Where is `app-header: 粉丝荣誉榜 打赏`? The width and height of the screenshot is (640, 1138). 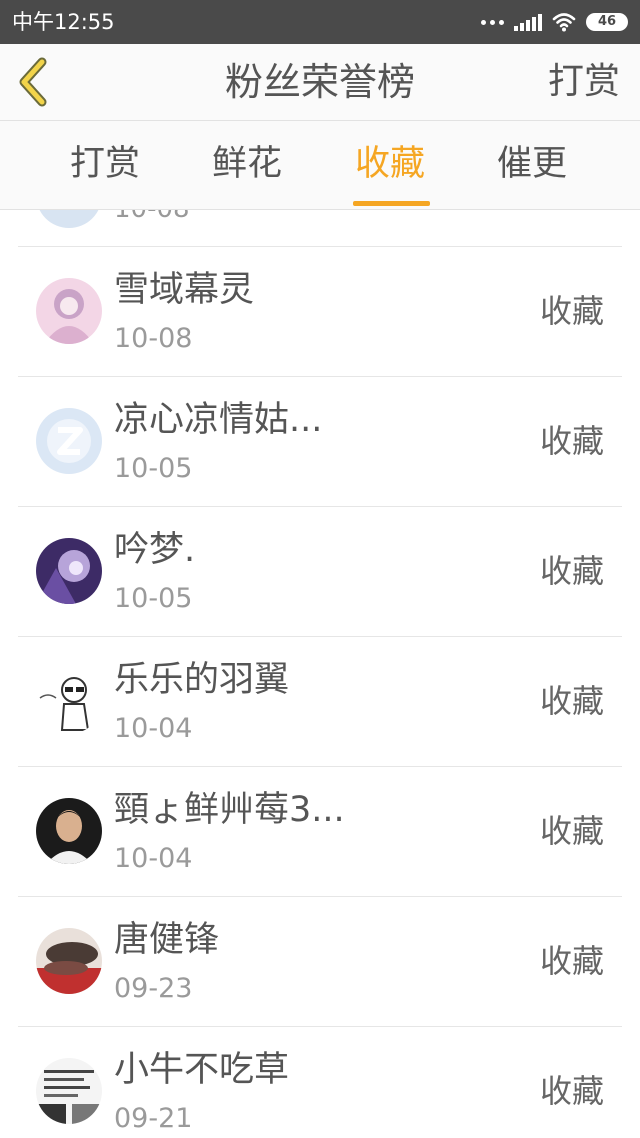
app-header: 粉丝荣誉榜 打赏 is located at coordinates (320, 82).